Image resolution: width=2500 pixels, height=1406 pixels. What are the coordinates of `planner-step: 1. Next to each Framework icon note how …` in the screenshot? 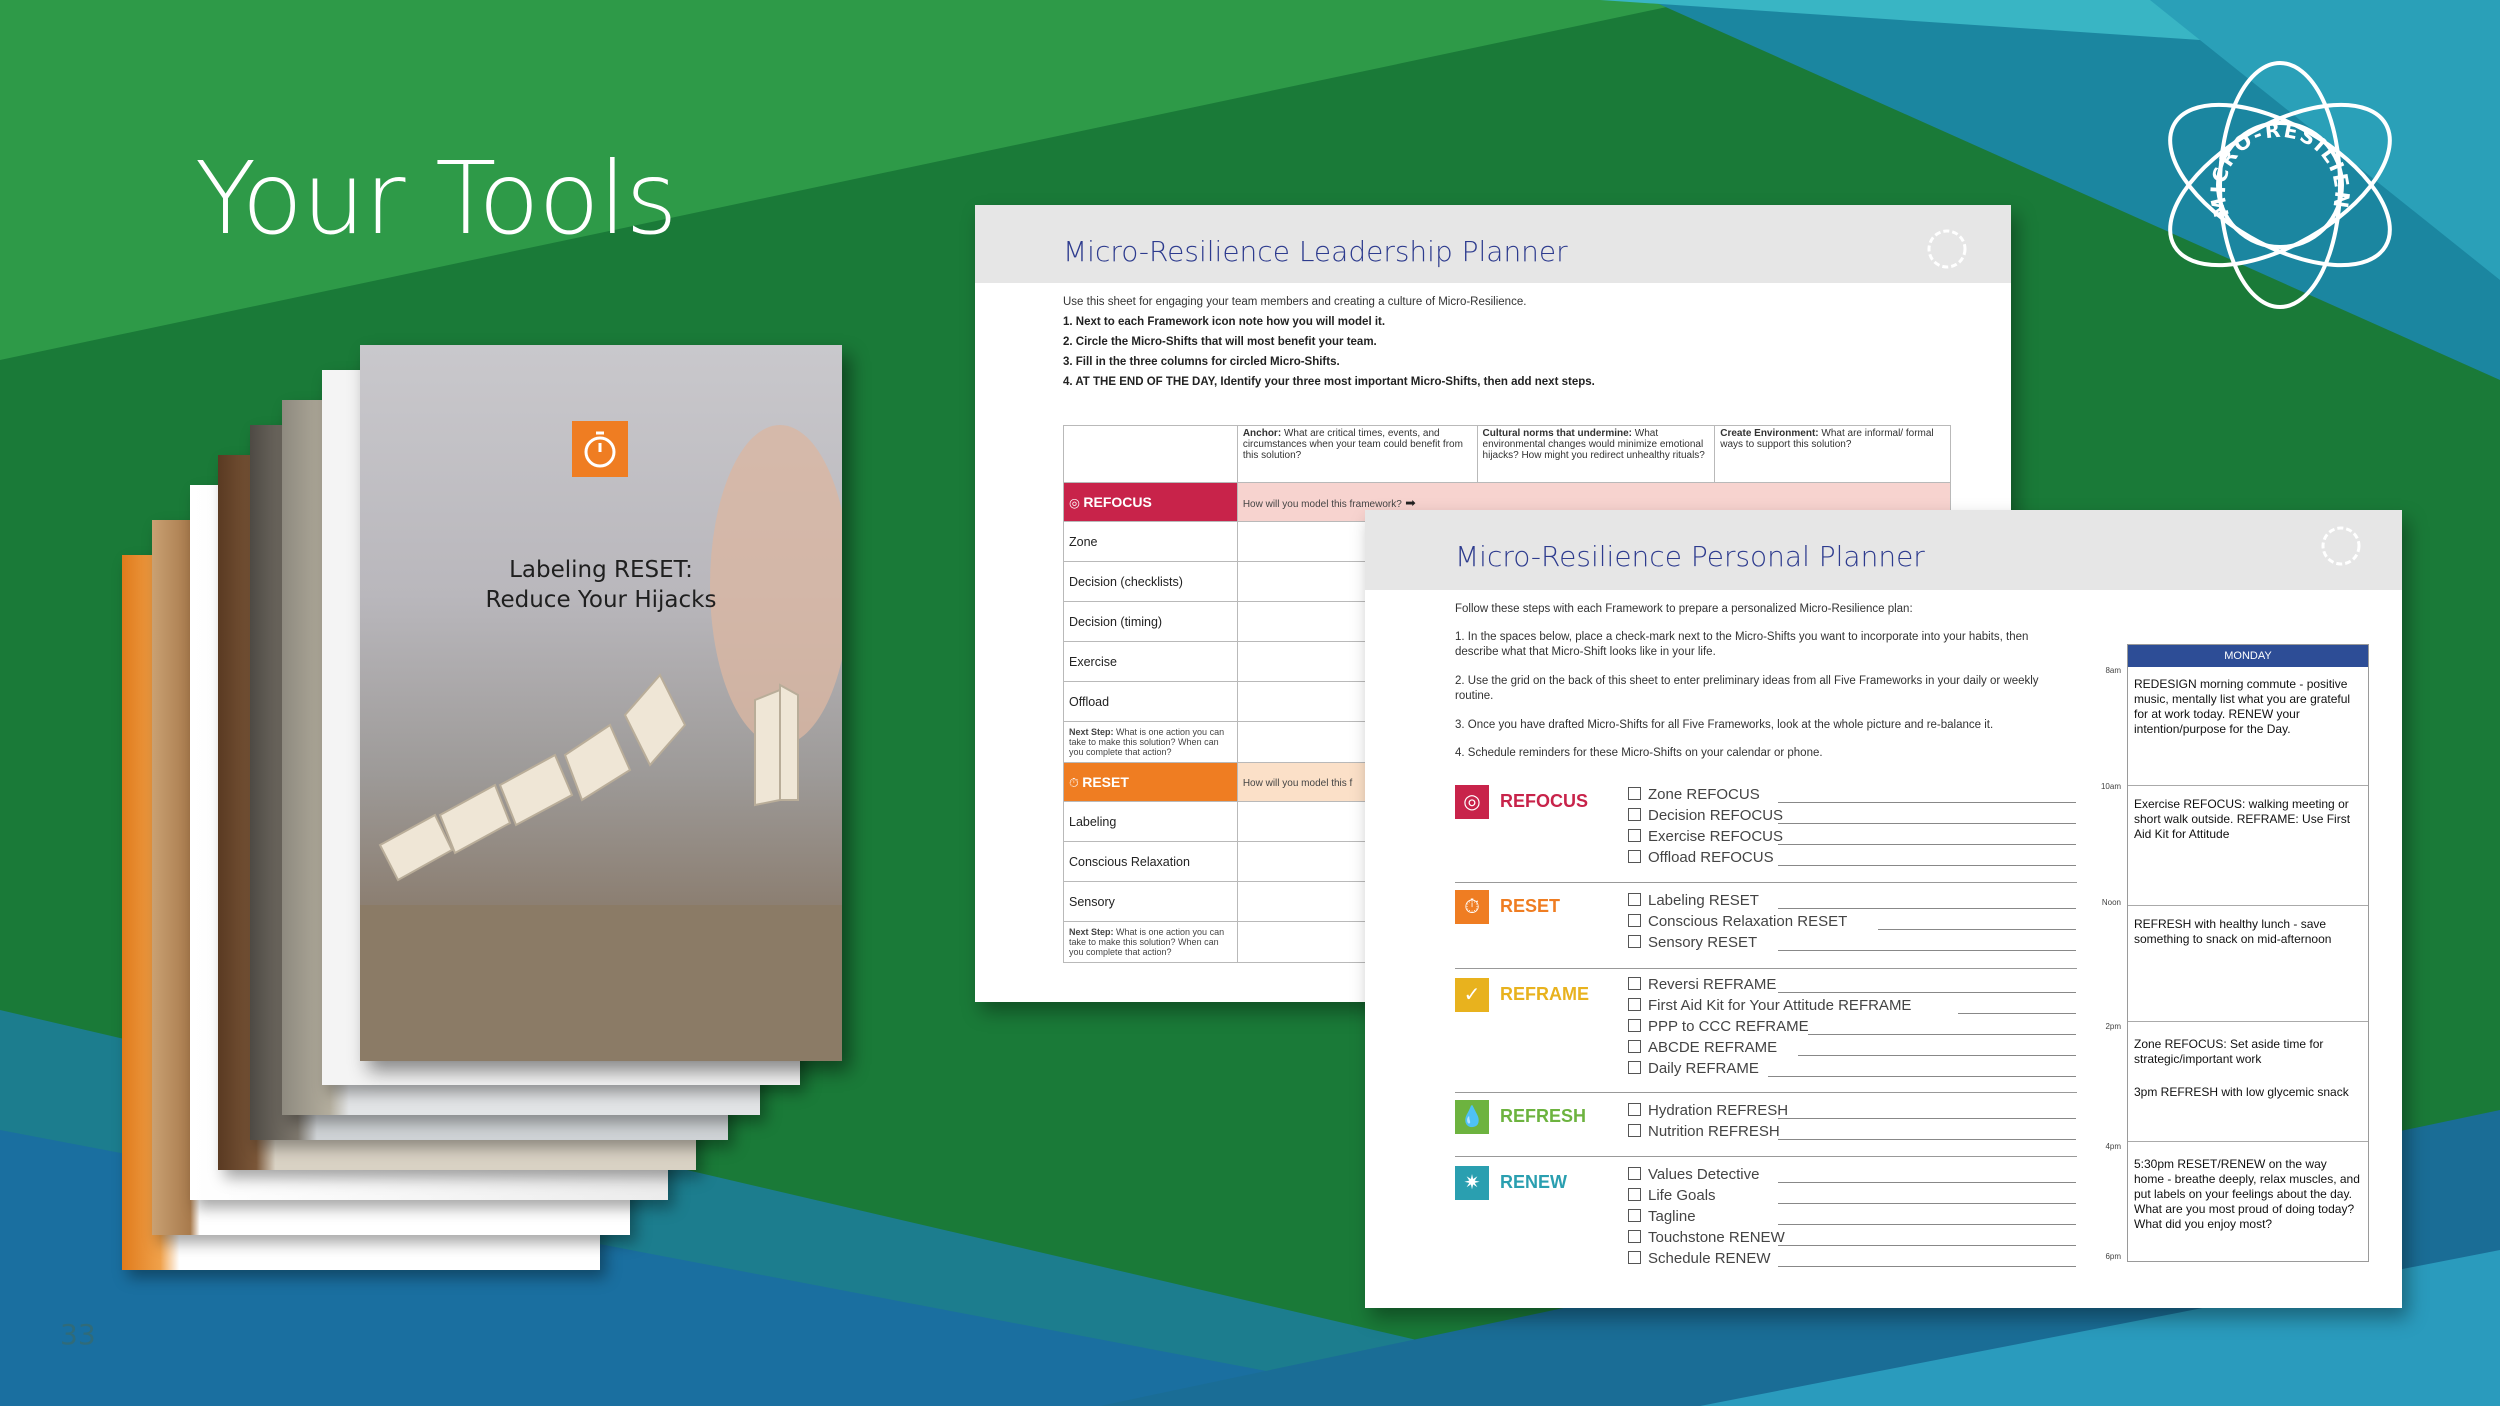 It's located at (1224, 322).